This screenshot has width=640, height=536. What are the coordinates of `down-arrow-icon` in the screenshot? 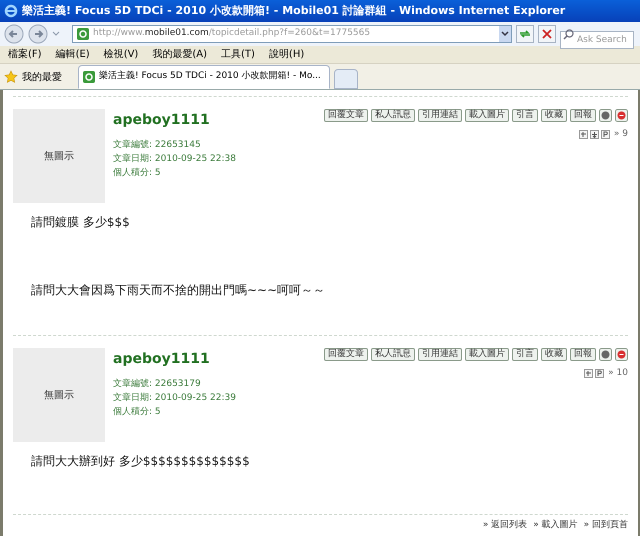 It's located at (594, 135).